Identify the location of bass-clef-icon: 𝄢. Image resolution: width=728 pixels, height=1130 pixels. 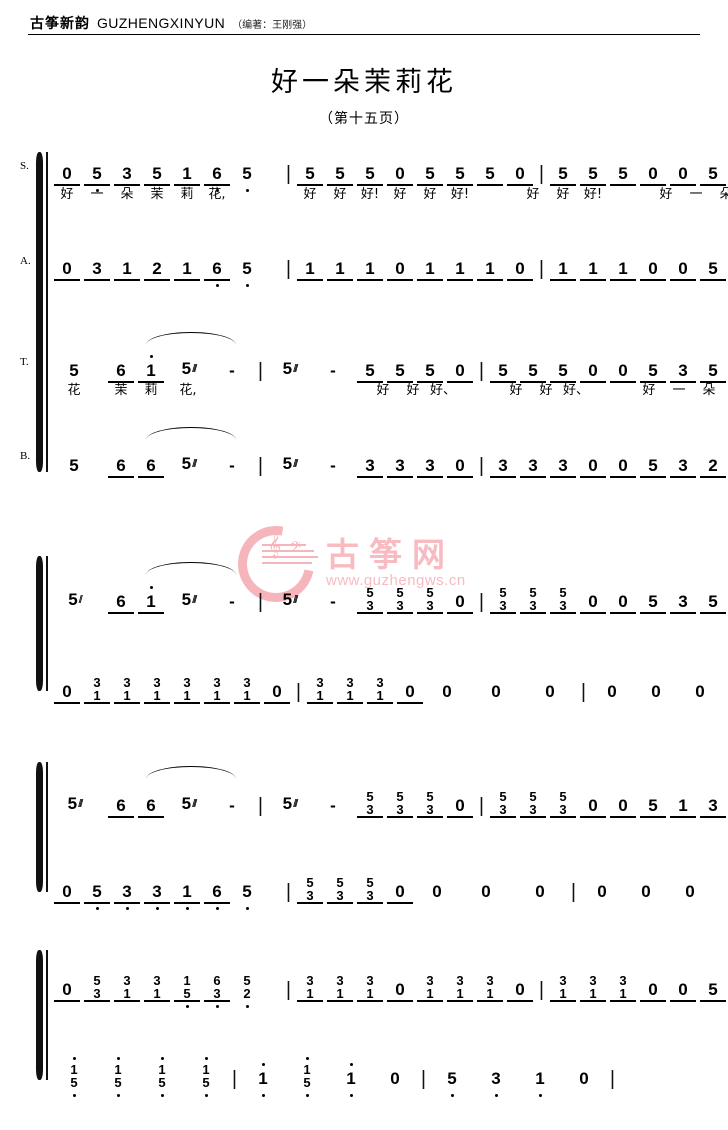
(295, 548).